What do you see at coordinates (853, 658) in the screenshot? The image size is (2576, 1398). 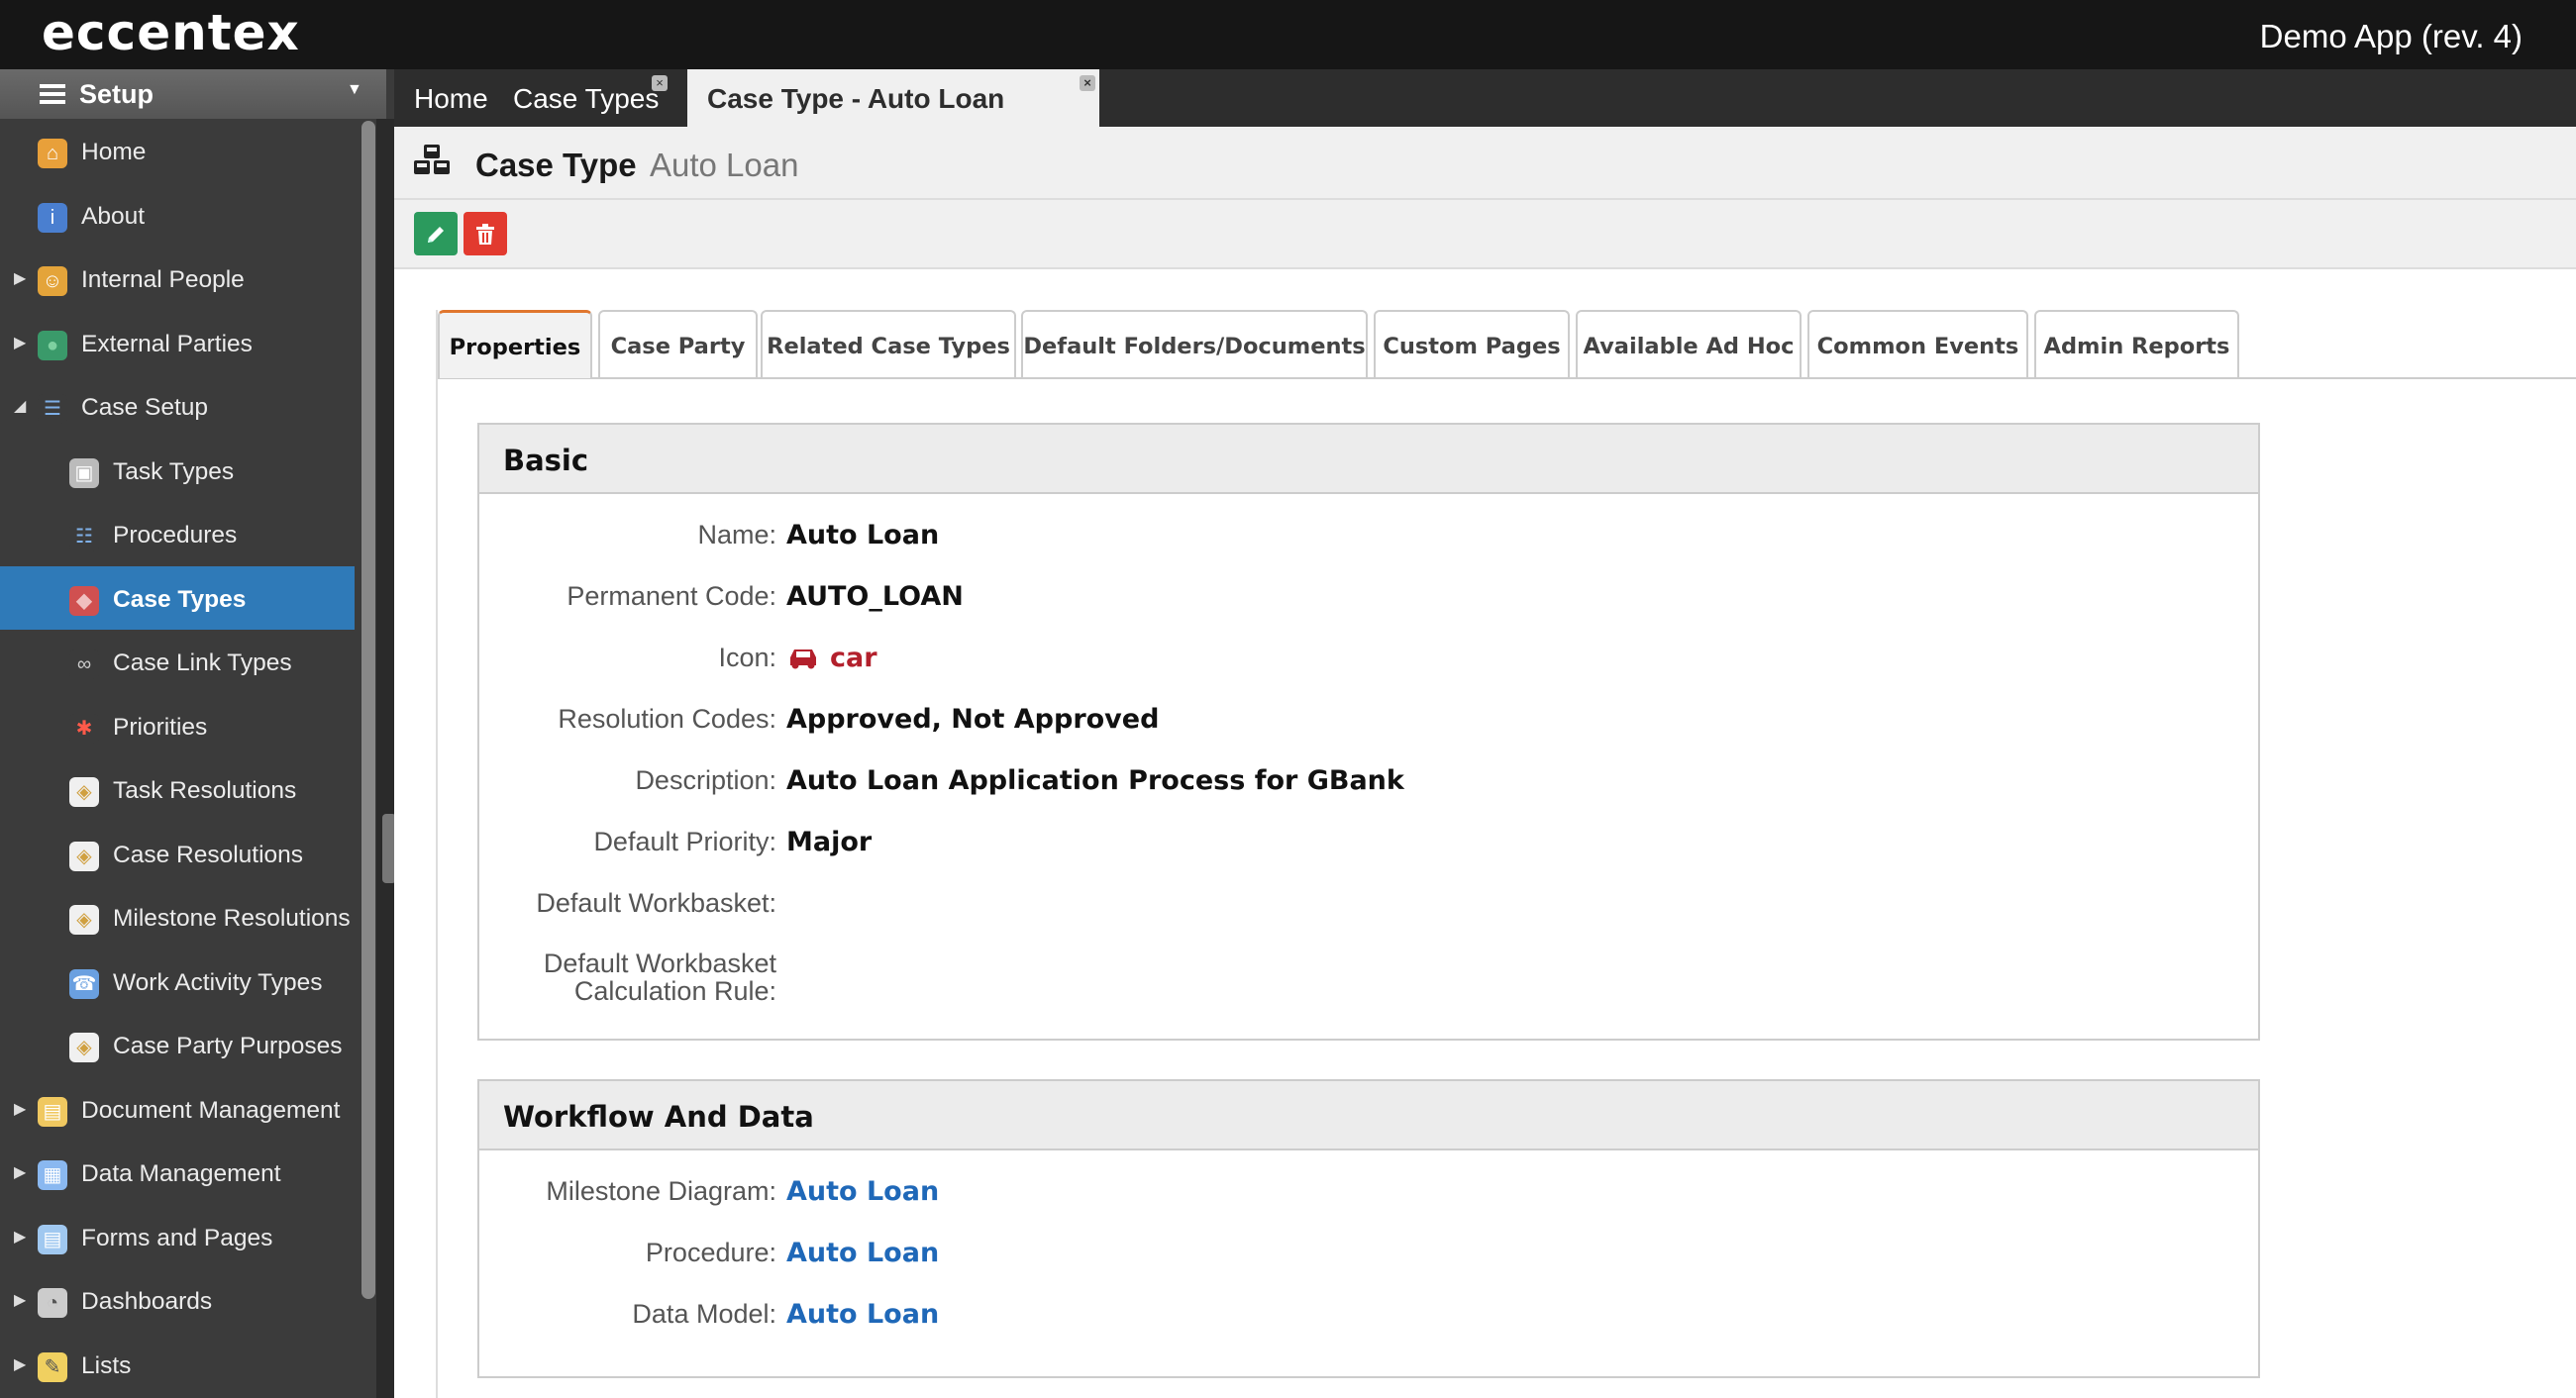 I see `field-value-text: car` at bounding box center [853, 658].